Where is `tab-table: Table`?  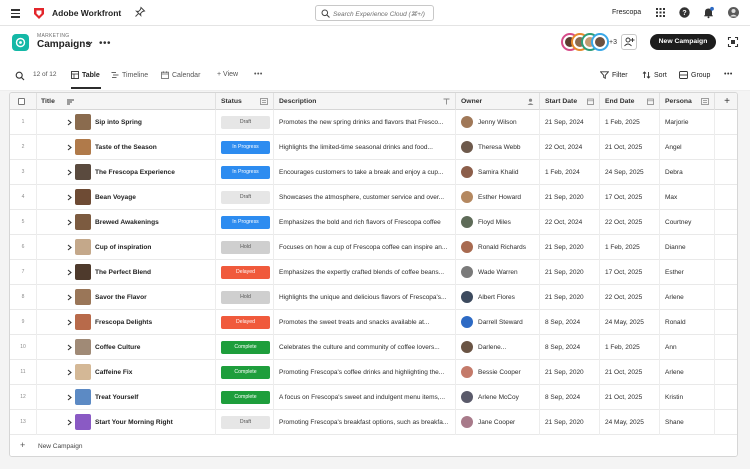 tab-table: Table is located at coordinates (85, 75).